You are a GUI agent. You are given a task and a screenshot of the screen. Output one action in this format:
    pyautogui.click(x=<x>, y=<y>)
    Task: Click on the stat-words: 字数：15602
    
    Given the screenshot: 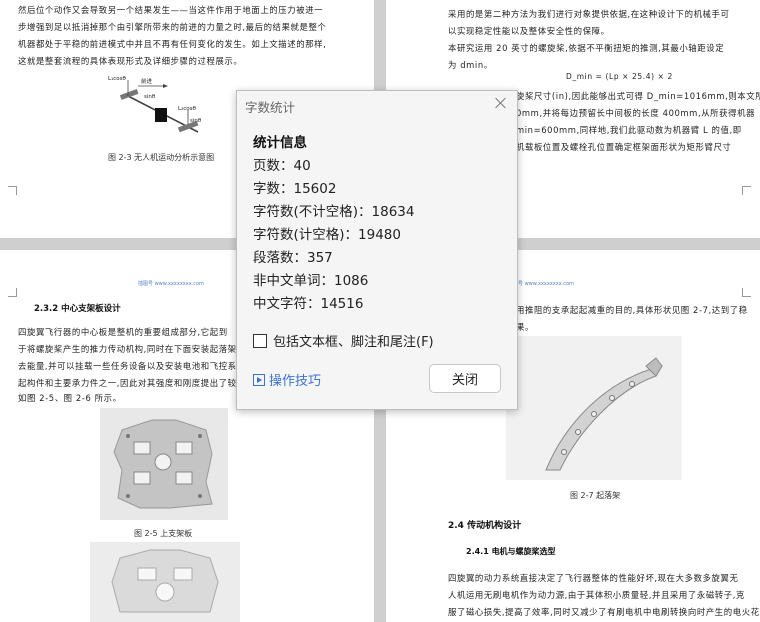 What is the action you would take?
    pyautogui.click(x=295, y=189)
    